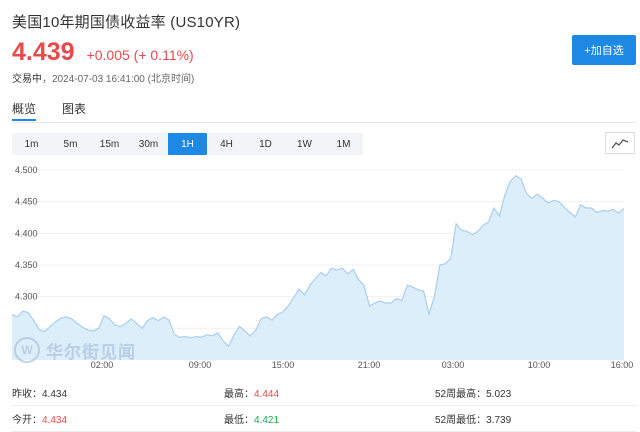 This screenshot has height=432, width=640. What do you see at coordinates (26, 265) in the screenshot?
I see `y-tick-label: 4.350` at bounding box center [26, 265].